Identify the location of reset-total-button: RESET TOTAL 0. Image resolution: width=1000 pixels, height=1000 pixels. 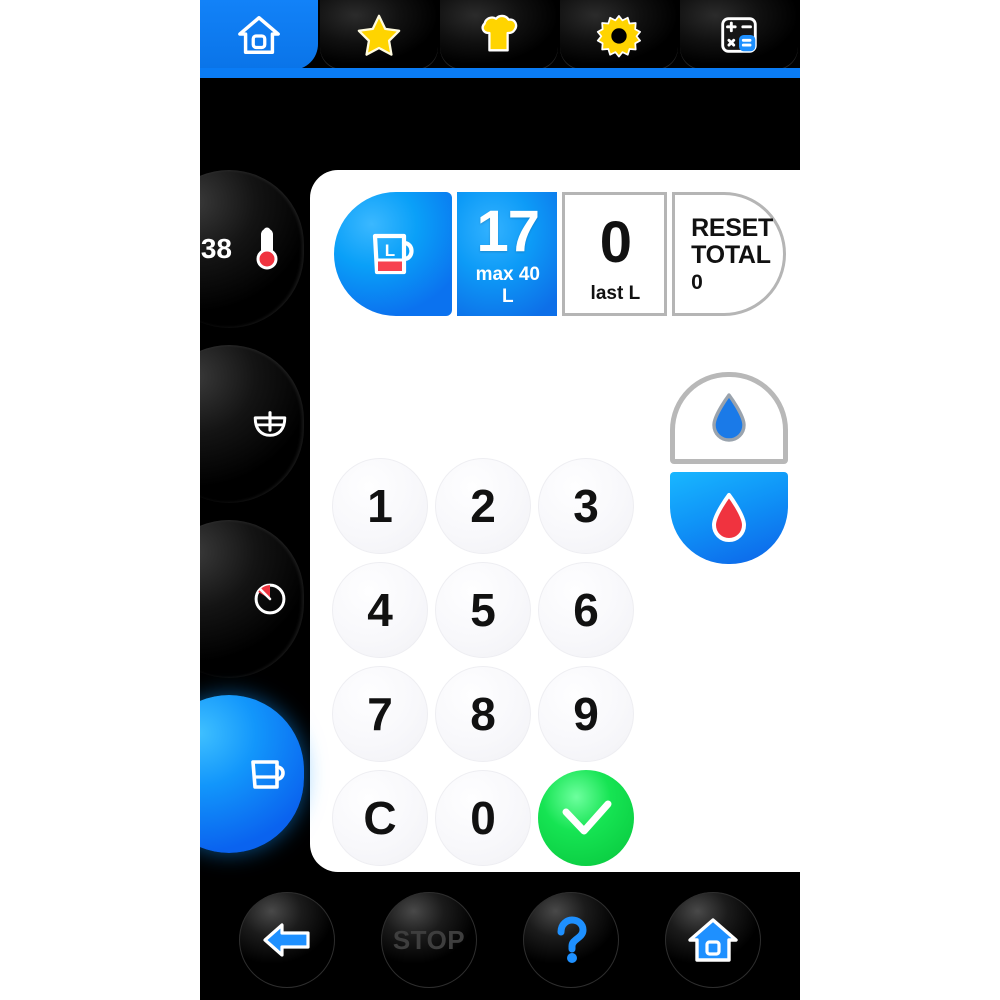
(729, 254).